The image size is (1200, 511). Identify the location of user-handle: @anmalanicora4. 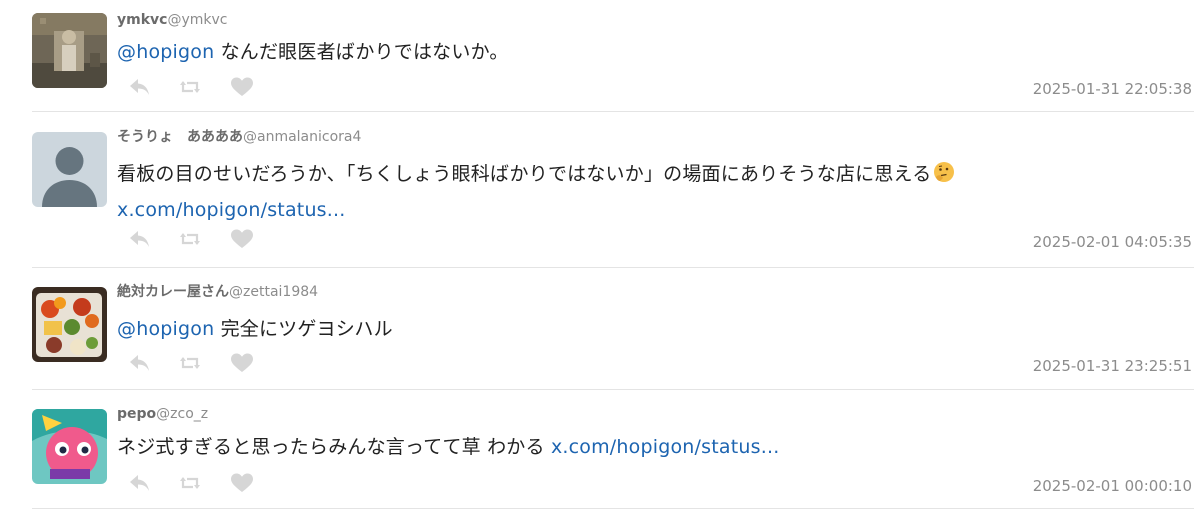
(302, 137).